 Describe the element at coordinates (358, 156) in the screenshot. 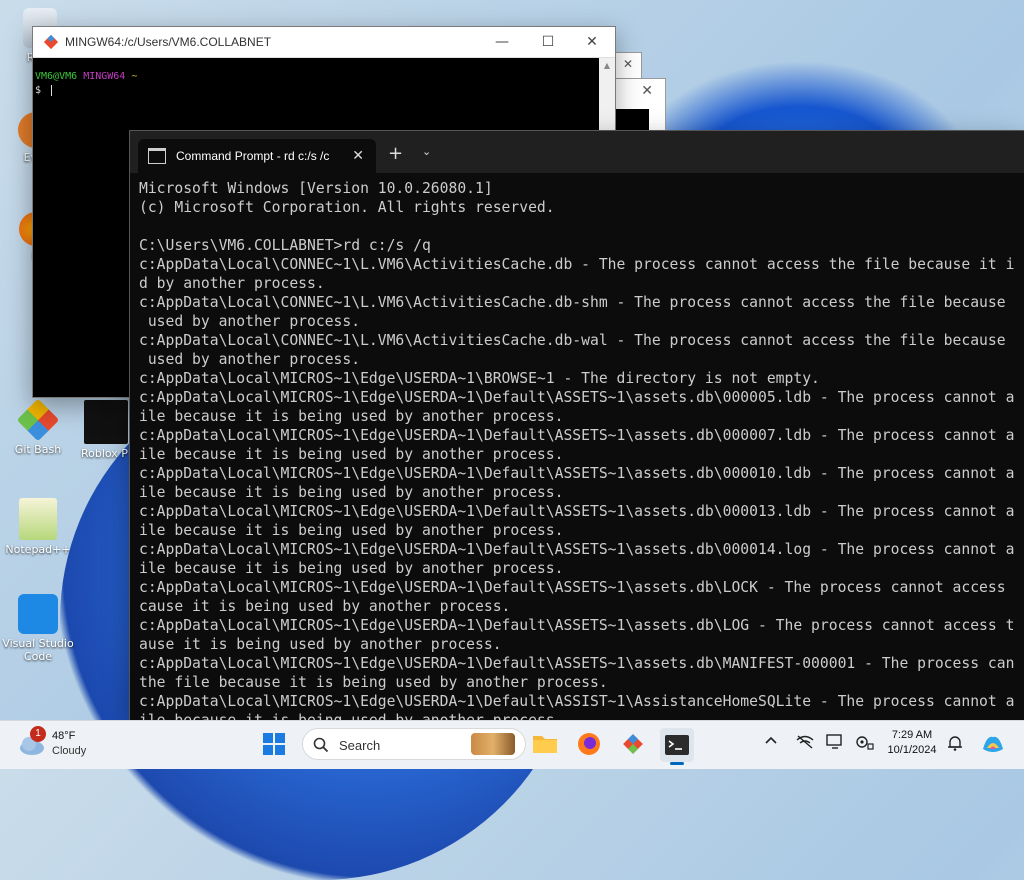

I see `tab-close-icon: ✕` at that location.